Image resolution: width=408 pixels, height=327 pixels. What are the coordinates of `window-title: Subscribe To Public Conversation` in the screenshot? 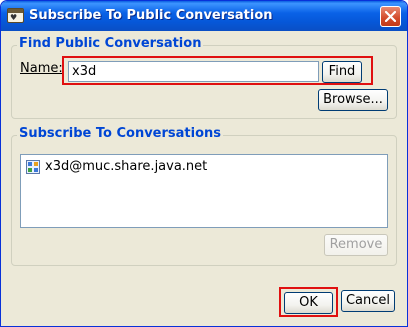 It's located at (151, 15).